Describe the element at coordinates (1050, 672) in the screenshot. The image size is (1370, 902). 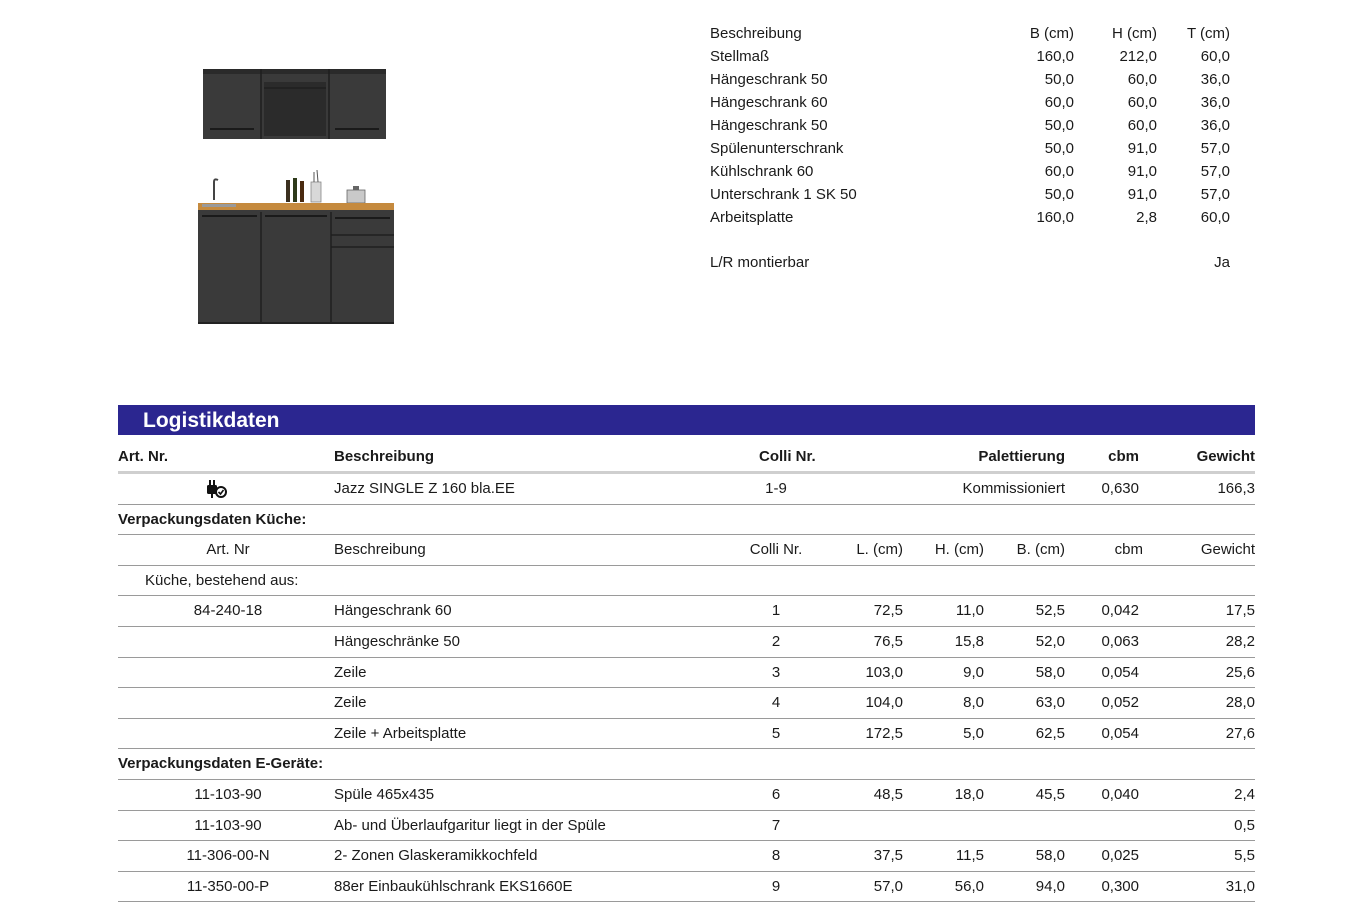
I see `kitchen-item-width: 58,0` at that location.